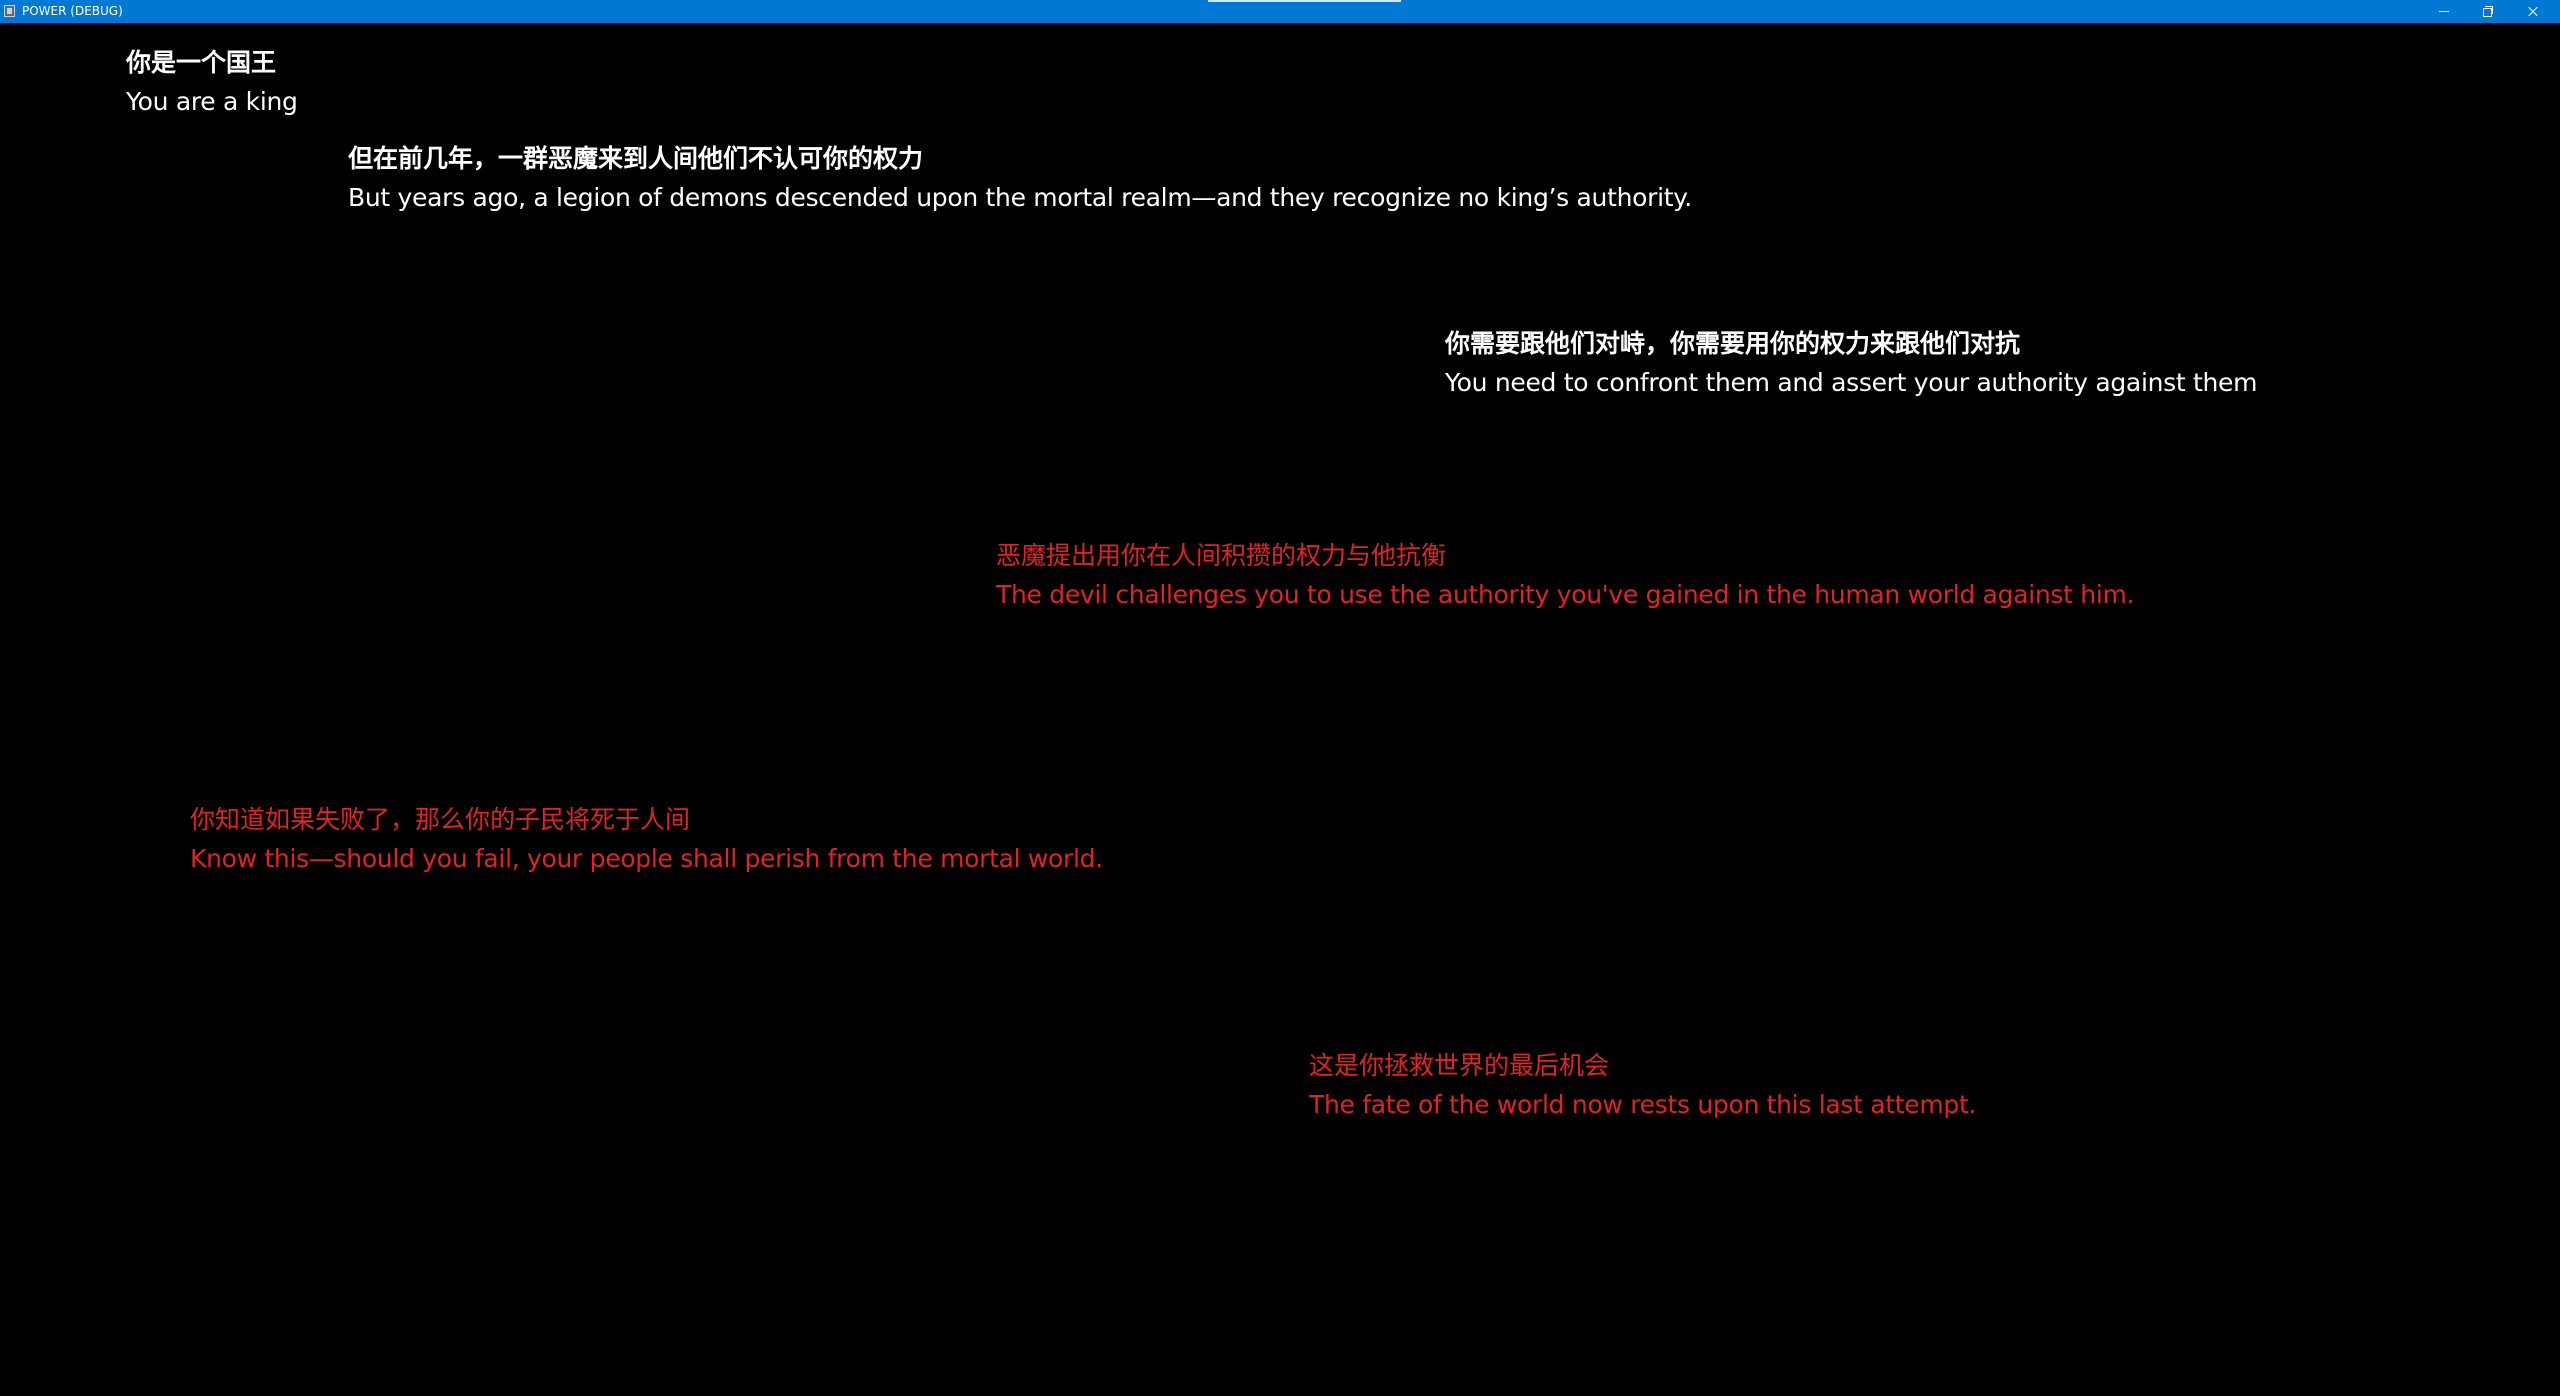 Image resolution: width=2560 pixels, height=1396 pixels. What do you see at coordinates (636, 158) in the screenshot?
I see `dialogue-chinese-text: 但在前几年，一群恶魔来到人间他们不认可你的权力` at bounding box center [636, 158].